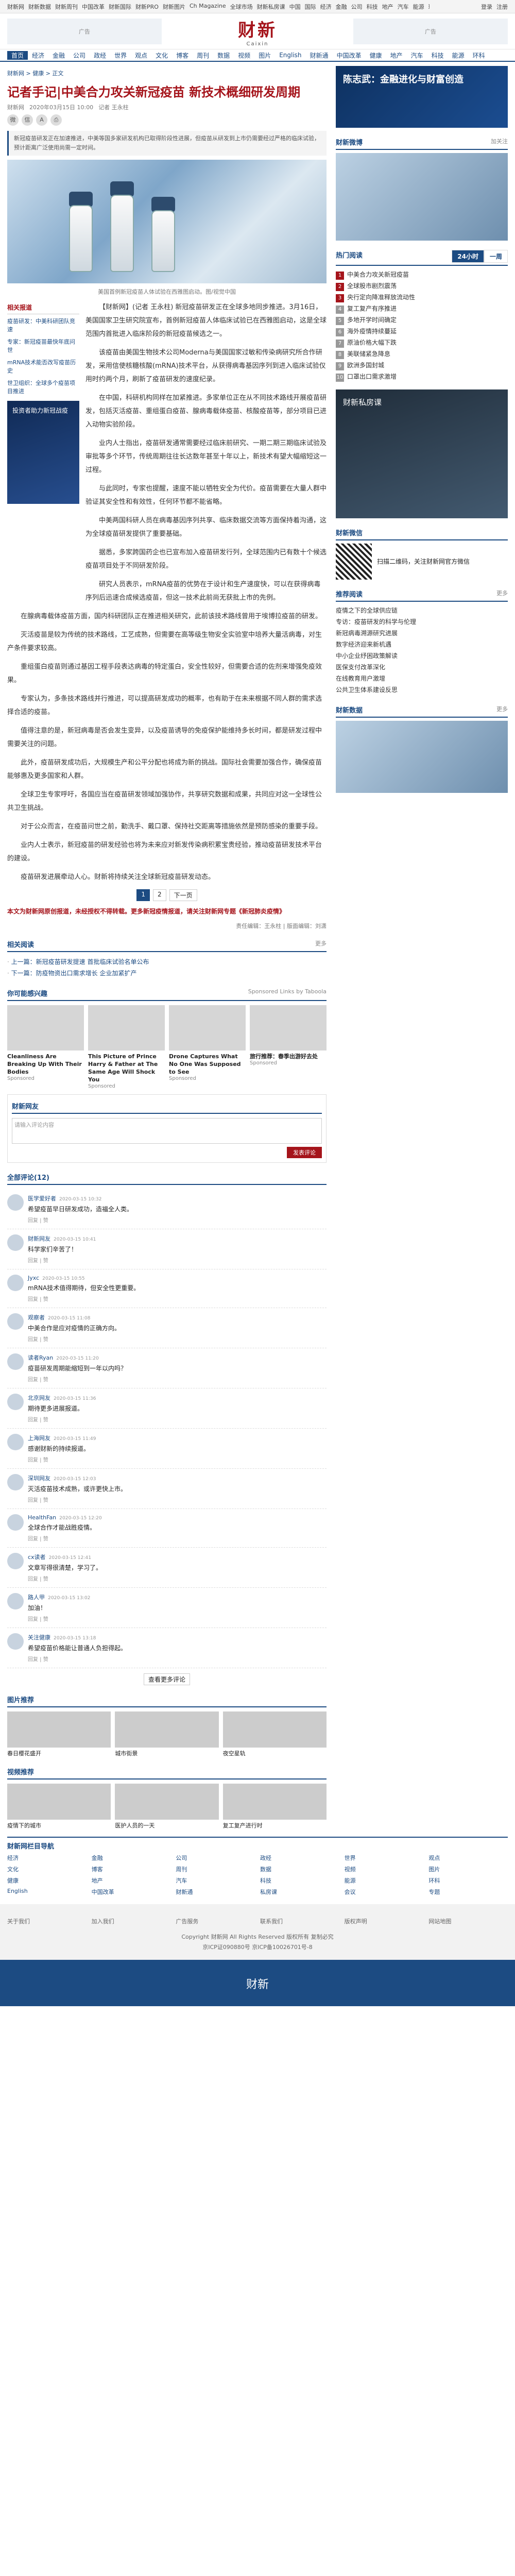 This screenshot has width=515, height=2576. I want to click on nav-item: English, so click(290, 55).